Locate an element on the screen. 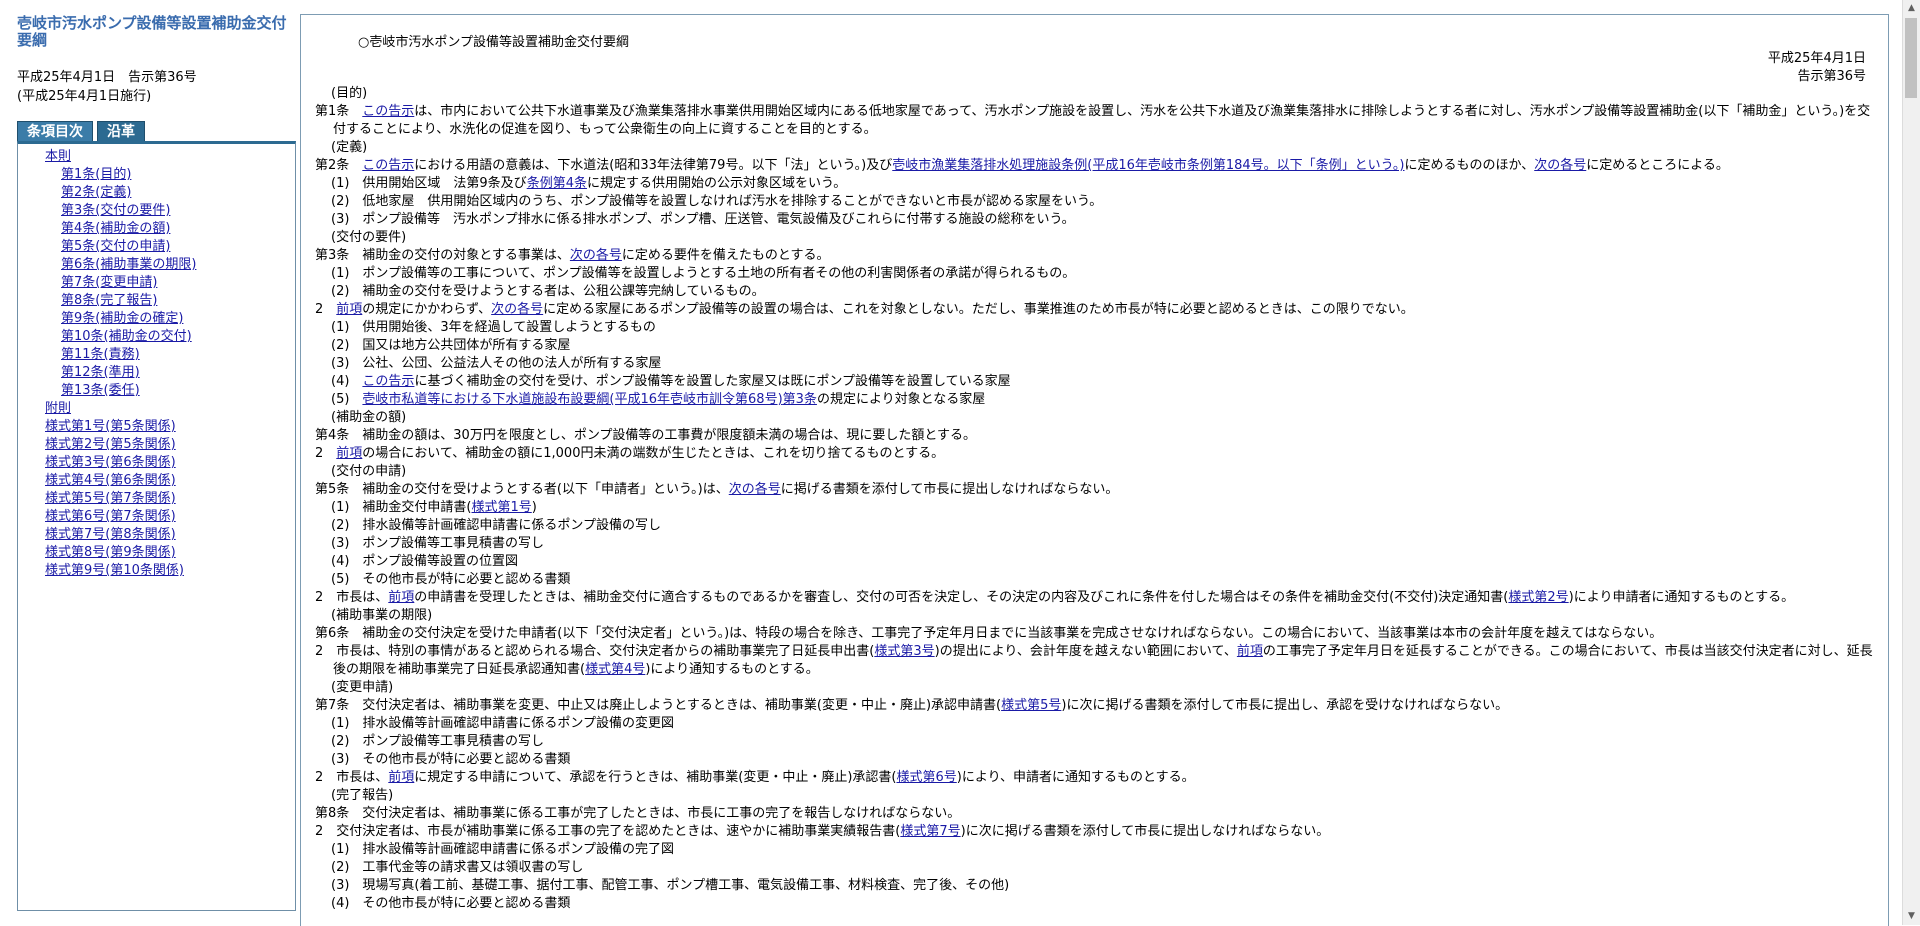 Image resolution: width=1920 pixels, height=926 pixels. article-3: 第3条 補助金の交付の対象とする事業は、次の各号に定める要件を備えたものとする。 is located at coordinates (572, 255).